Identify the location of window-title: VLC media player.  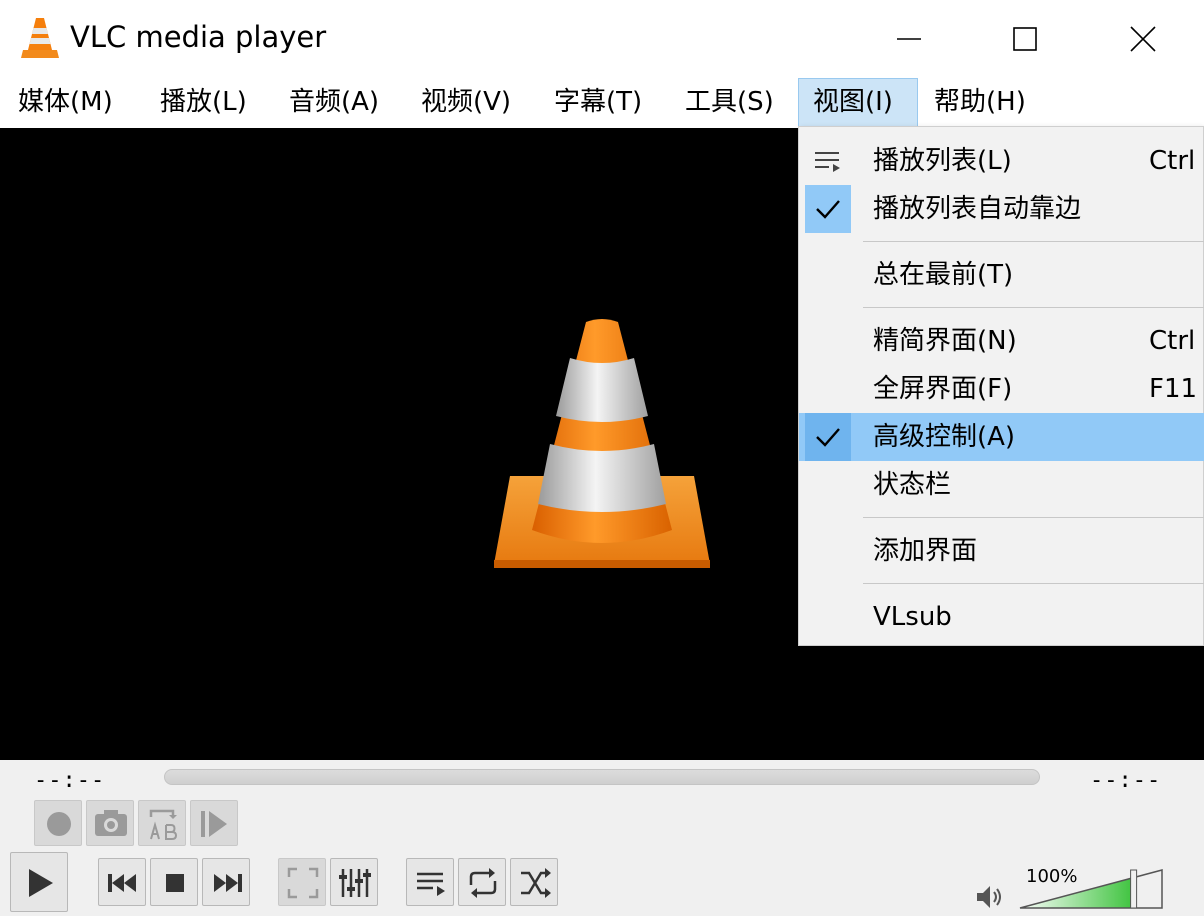
(198, 37).